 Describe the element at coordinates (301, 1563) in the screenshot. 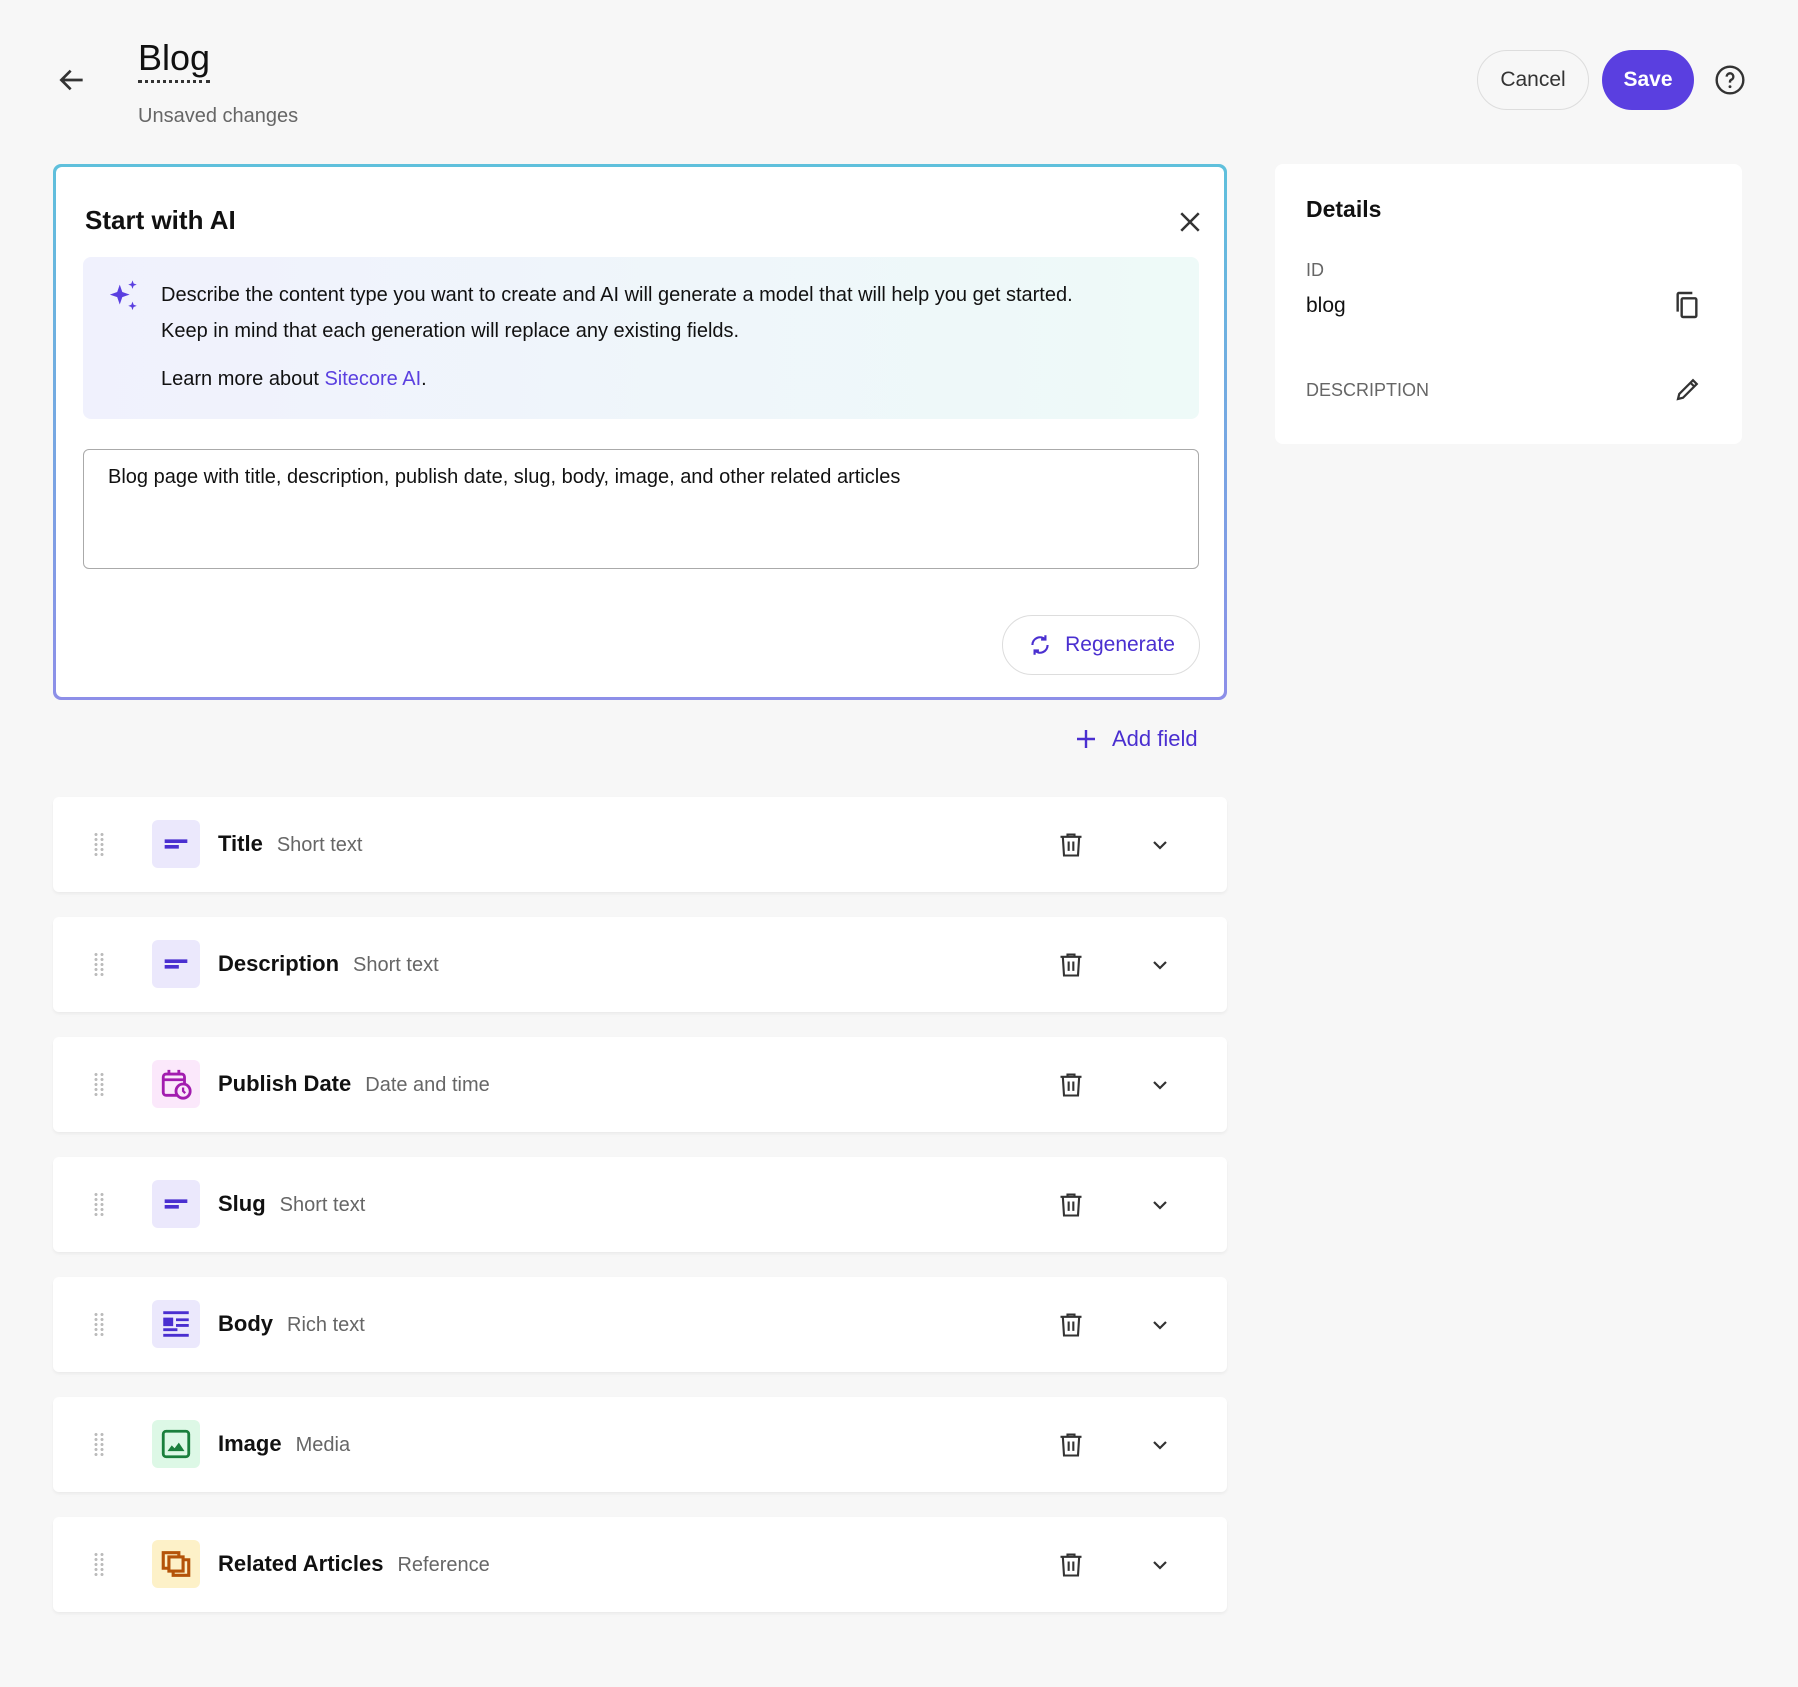

I see `field-name-label: Related Articles` at that location.